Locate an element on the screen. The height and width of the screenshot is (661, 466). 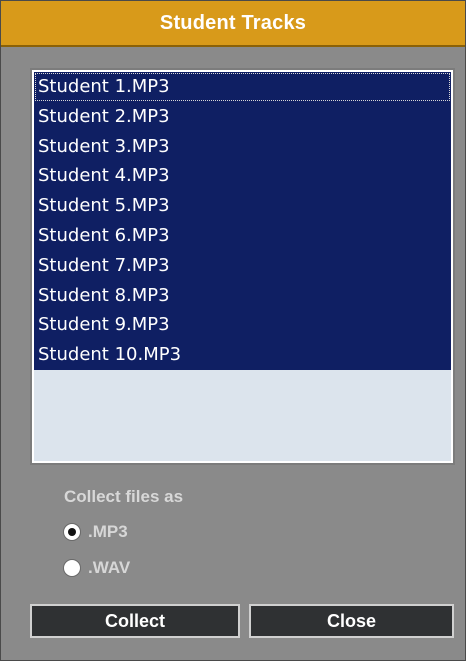
track-item-6: Student 6.MP3 is located at coordinates (242, 235).